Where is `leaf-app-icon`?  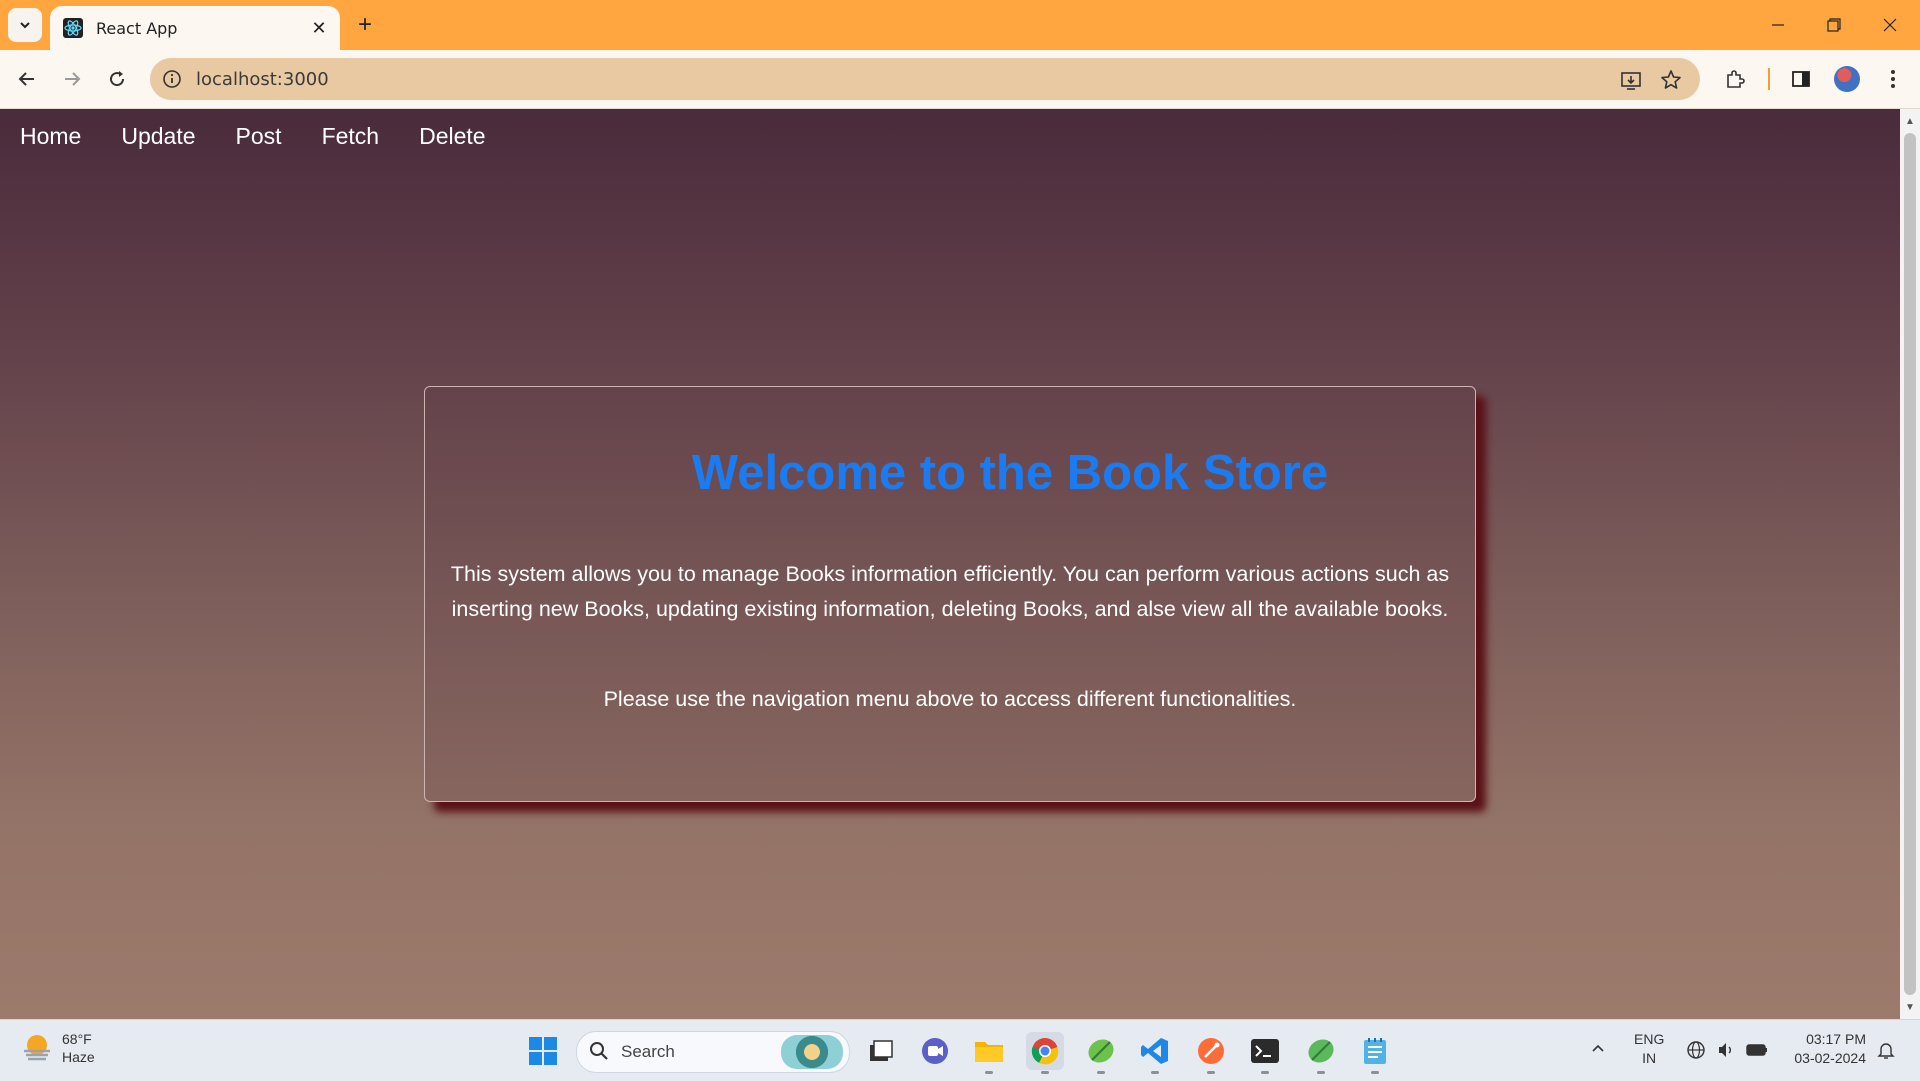 leaf-app-icon is located at coordinates (1101, 1053).